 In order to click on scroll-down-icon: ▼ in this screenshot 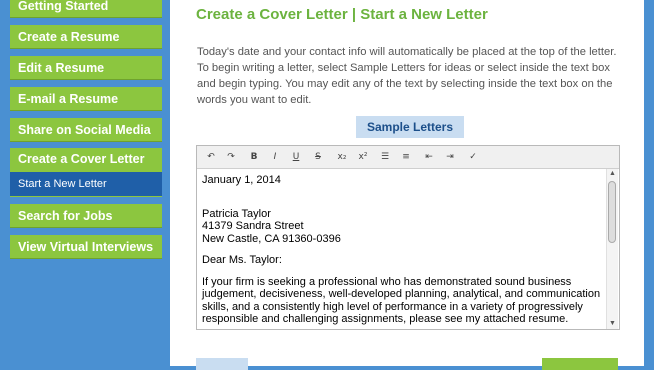, I will do `click(612, 324)`.